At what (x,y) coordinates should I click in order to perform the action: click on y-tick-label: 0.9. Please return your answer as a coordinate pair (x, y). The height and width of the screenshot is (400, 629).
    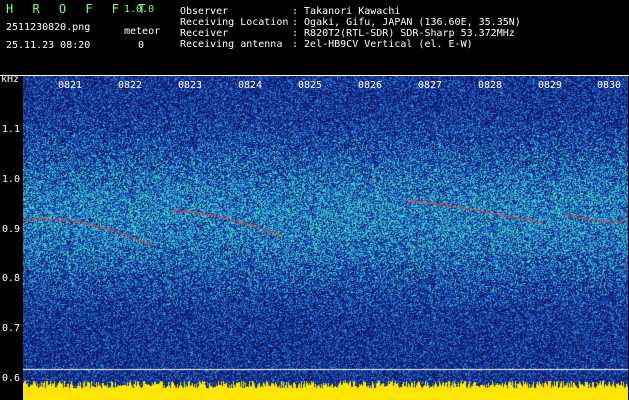
    Looking at the image, I should click on (11, 229).